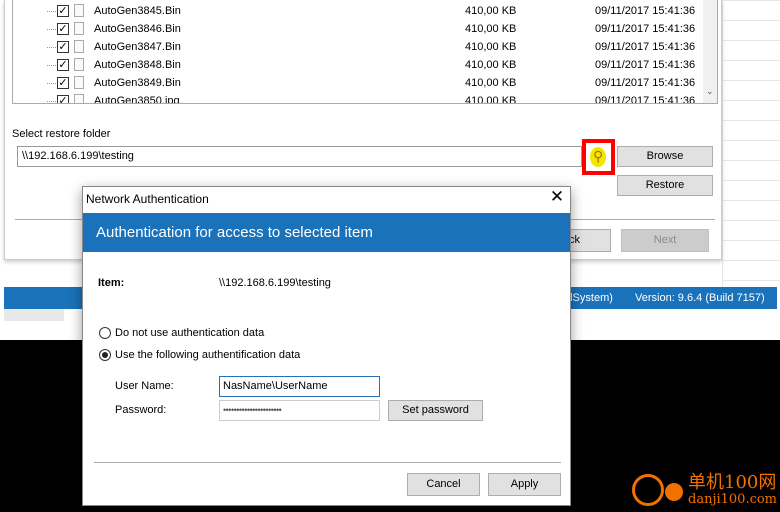  I want to click on cancel-button: Cancel, so click(443, 484).